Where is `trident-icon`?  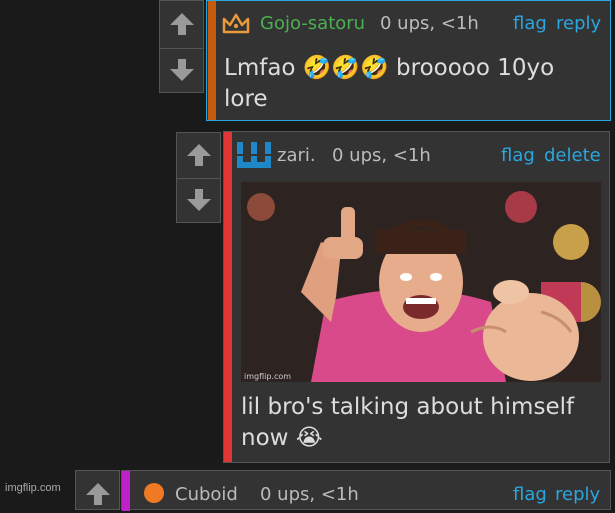
trident-icon is located at coordinates (254, 155).